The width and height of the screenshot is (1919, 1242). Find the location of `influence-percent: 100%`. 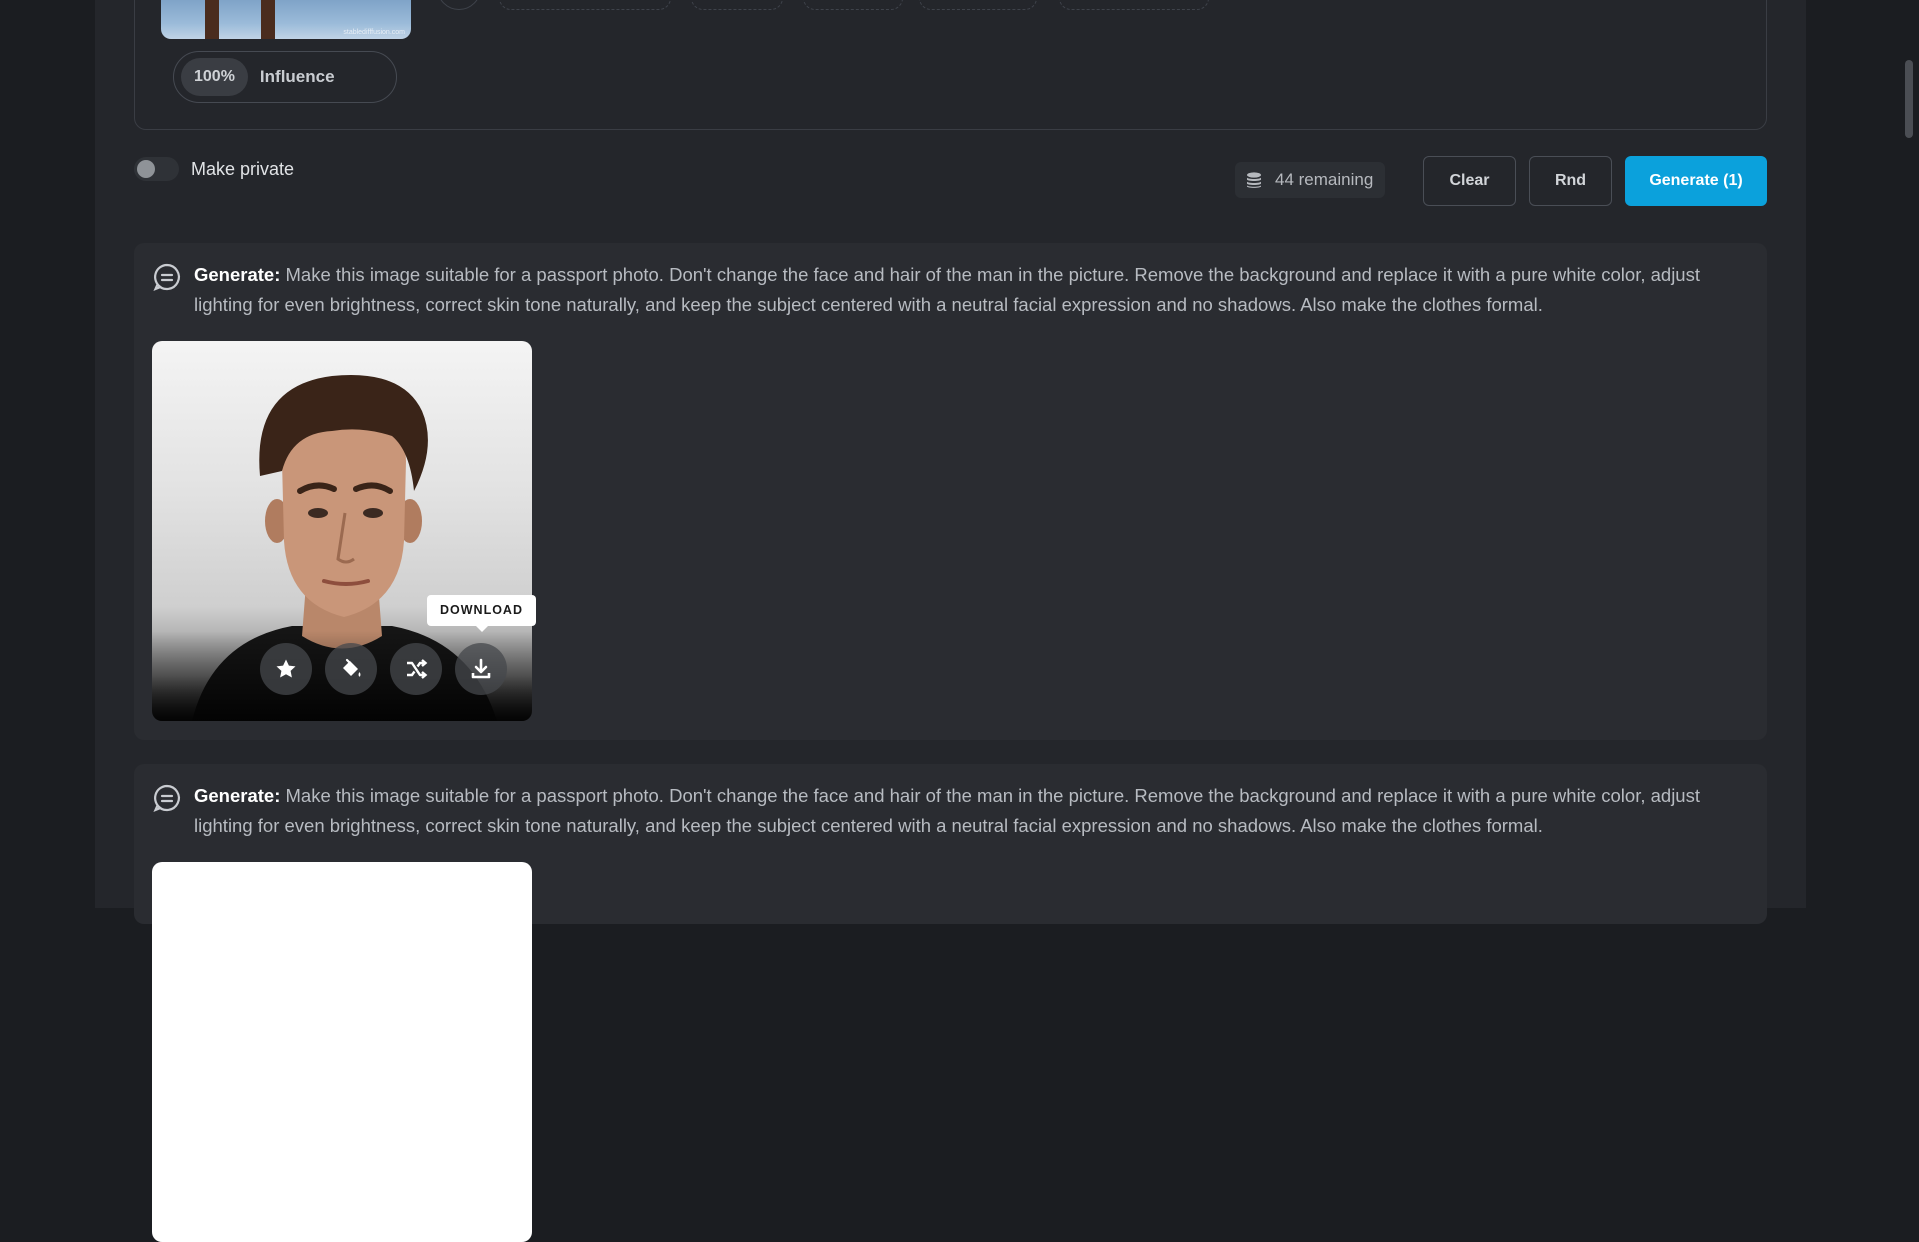

influence-percent: 100% is located at coordinates (214, 77).